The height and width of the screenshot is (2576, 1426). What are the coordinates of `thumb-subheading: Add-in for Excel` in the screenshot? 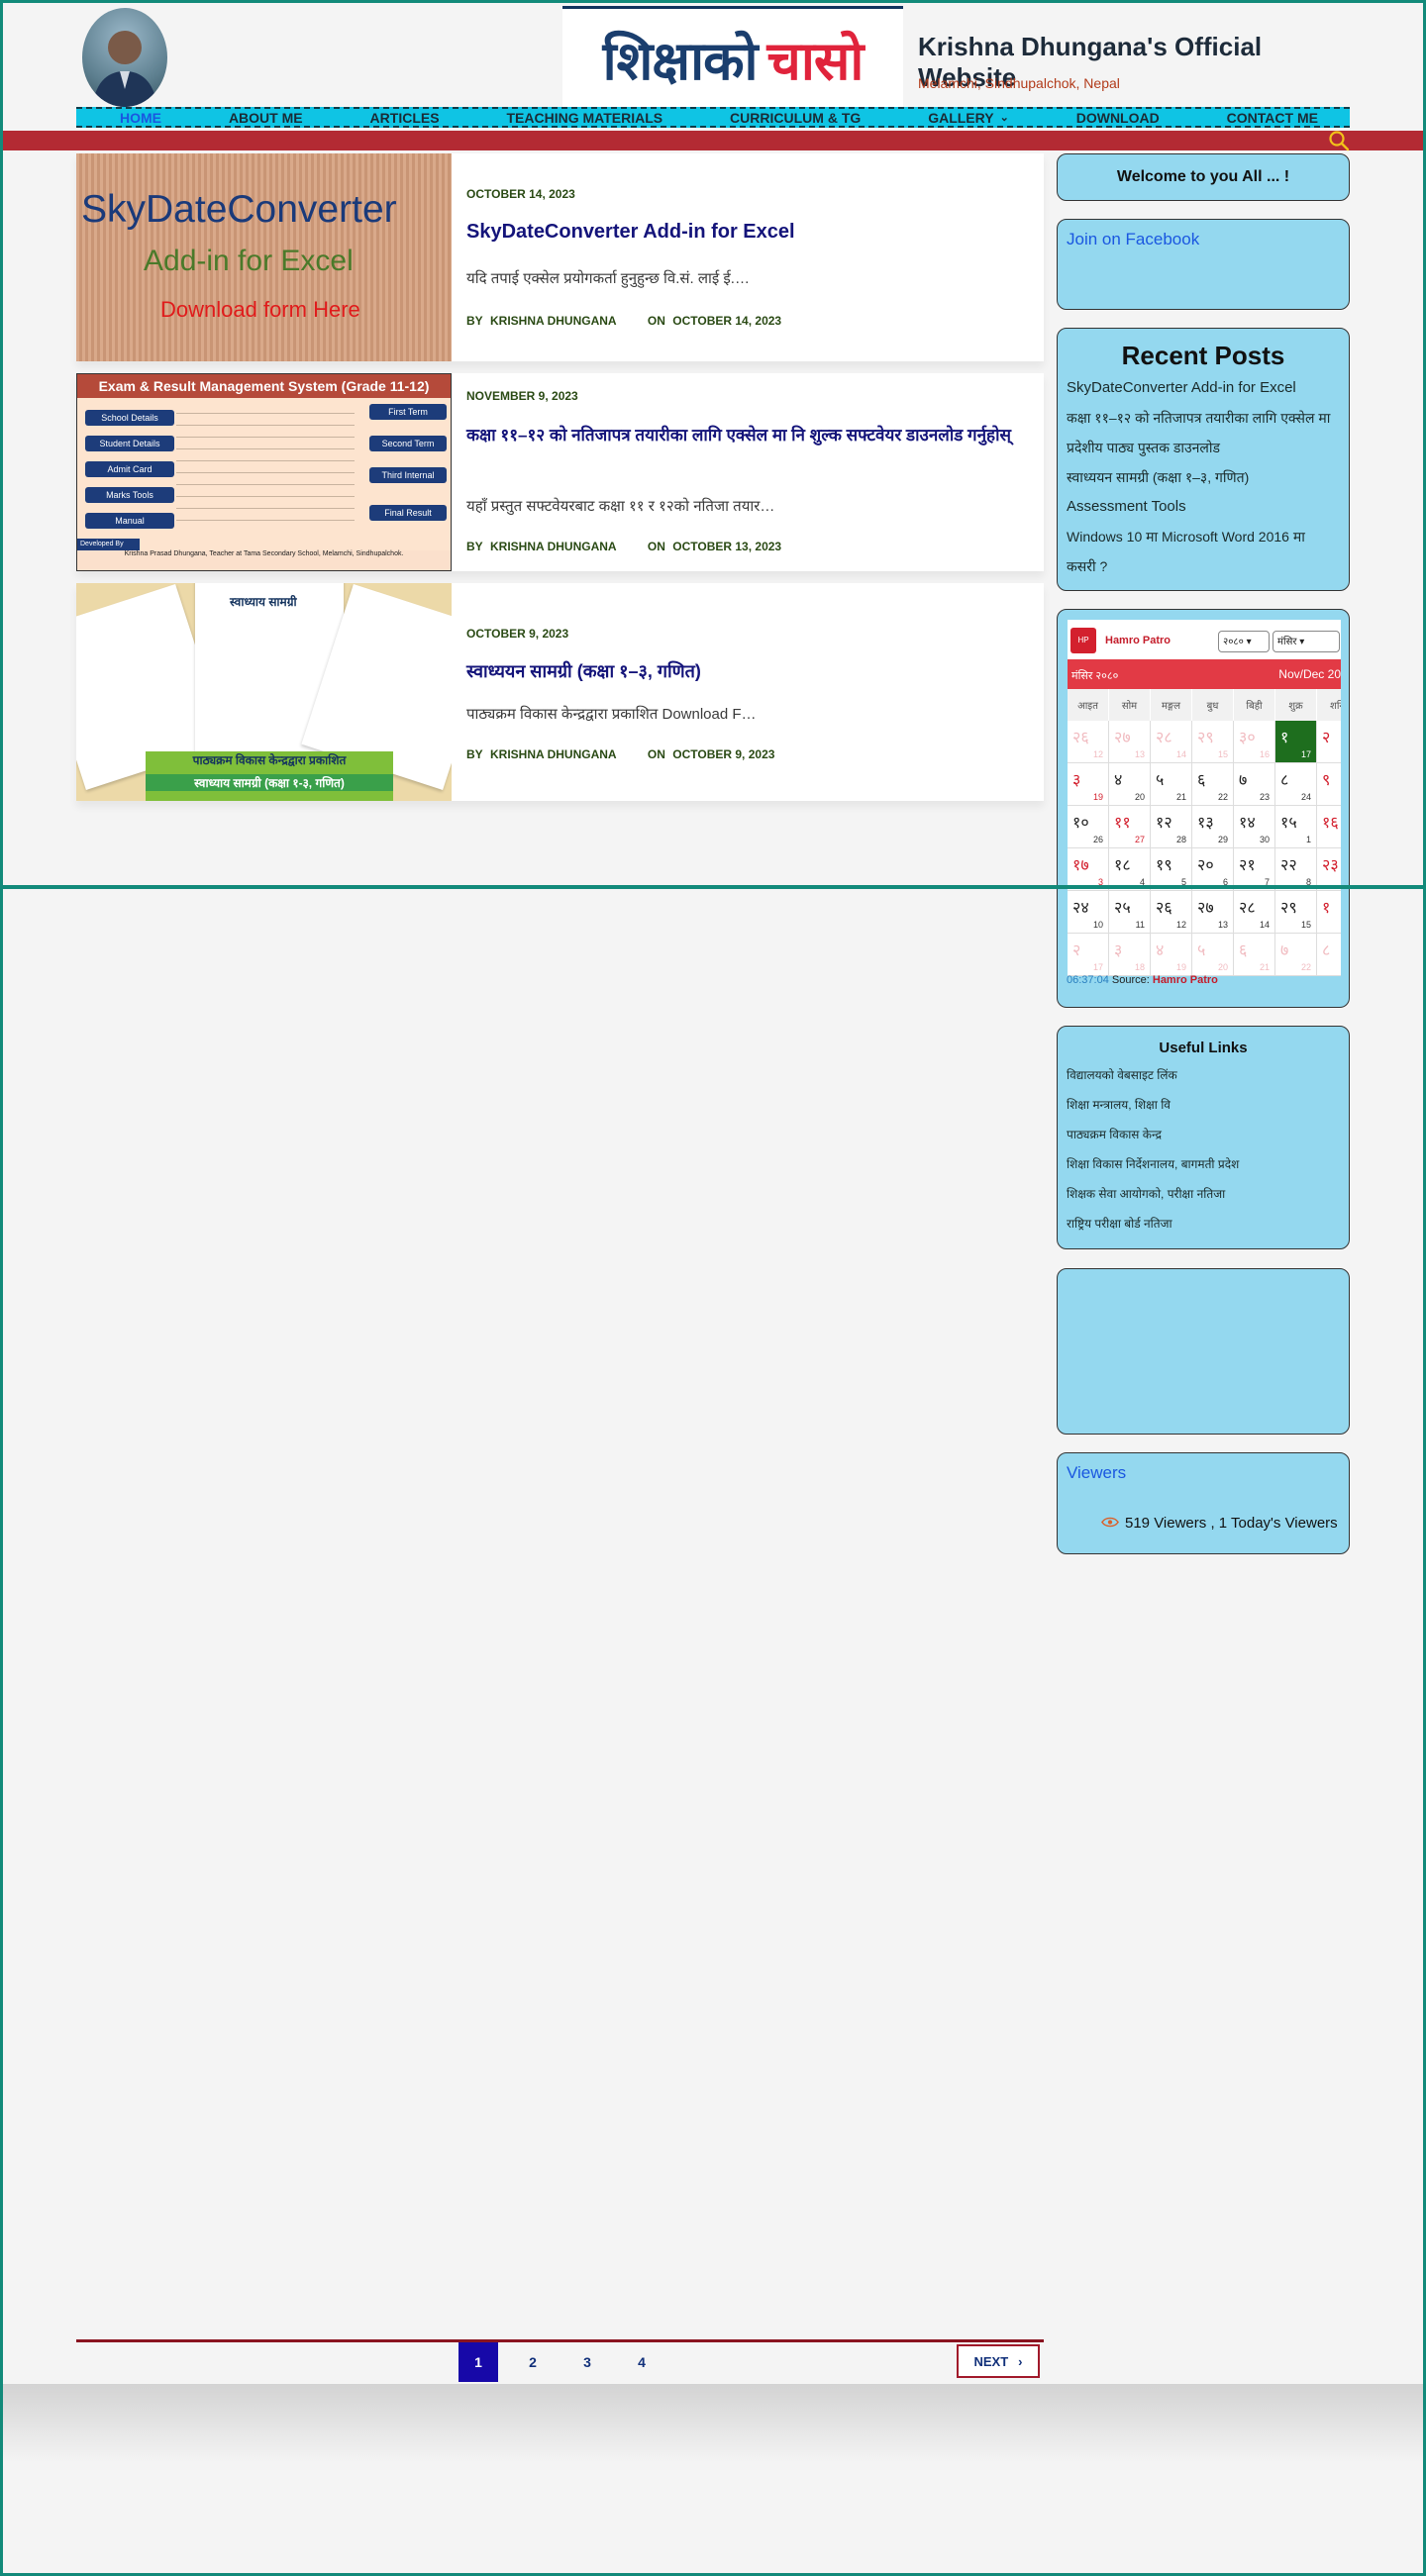 It's located at (249, 261).